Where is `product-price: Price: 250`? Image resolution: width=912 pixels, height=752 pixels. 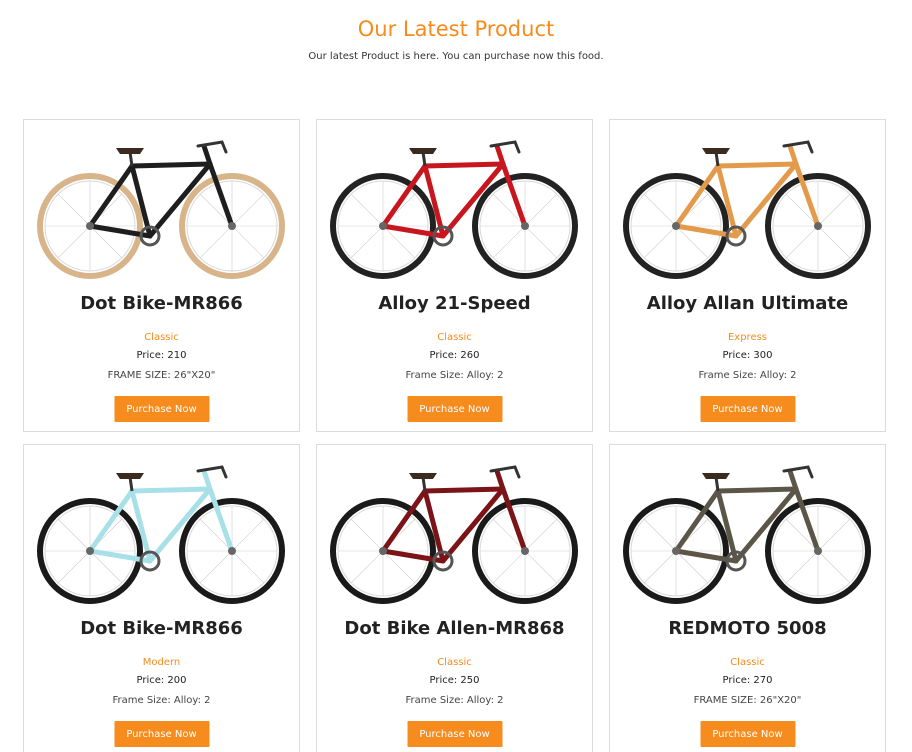
product-price: Price: 250 is located at coordinates (454, 680).